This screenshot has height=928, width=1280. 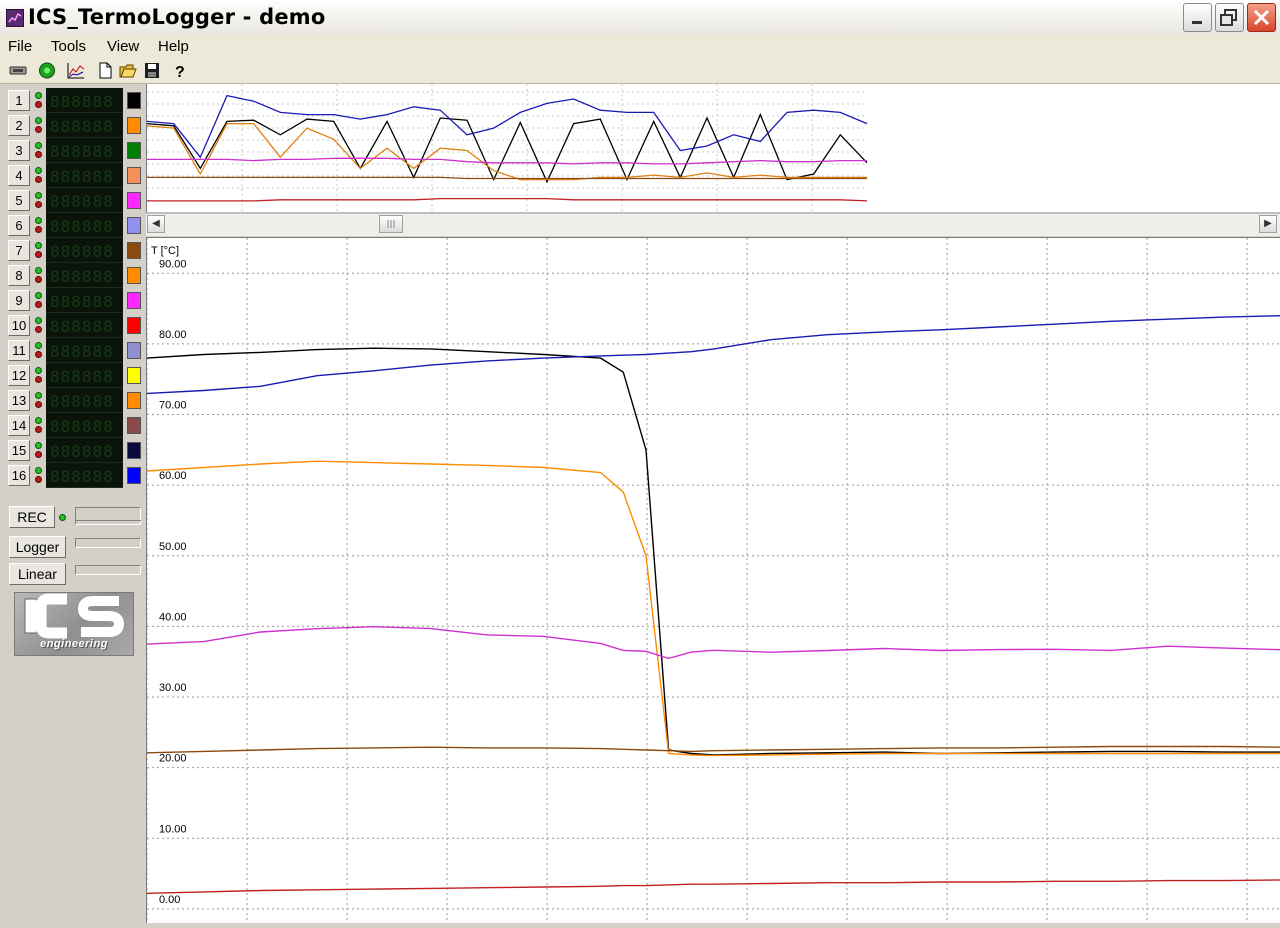 What do you see at coordinates (20, 46) in the screenshot?
I see `menu-file: File` at bounding box center [20, 46].